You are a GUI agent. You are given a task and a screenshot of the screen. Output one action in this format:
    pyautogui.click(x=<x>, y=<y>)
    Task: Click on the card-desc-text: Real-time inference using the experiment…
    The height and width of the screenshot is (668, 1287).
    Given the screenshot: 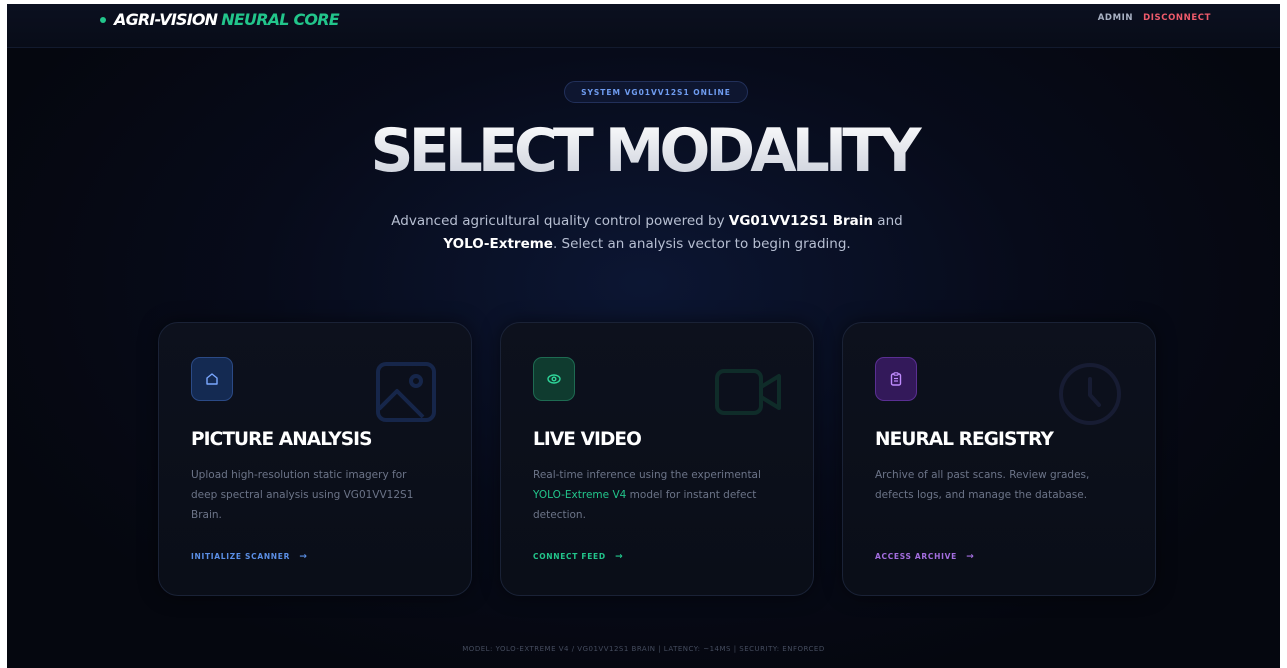 What is the action you would take?
    pyautogui.click(x=647, y=475)
    